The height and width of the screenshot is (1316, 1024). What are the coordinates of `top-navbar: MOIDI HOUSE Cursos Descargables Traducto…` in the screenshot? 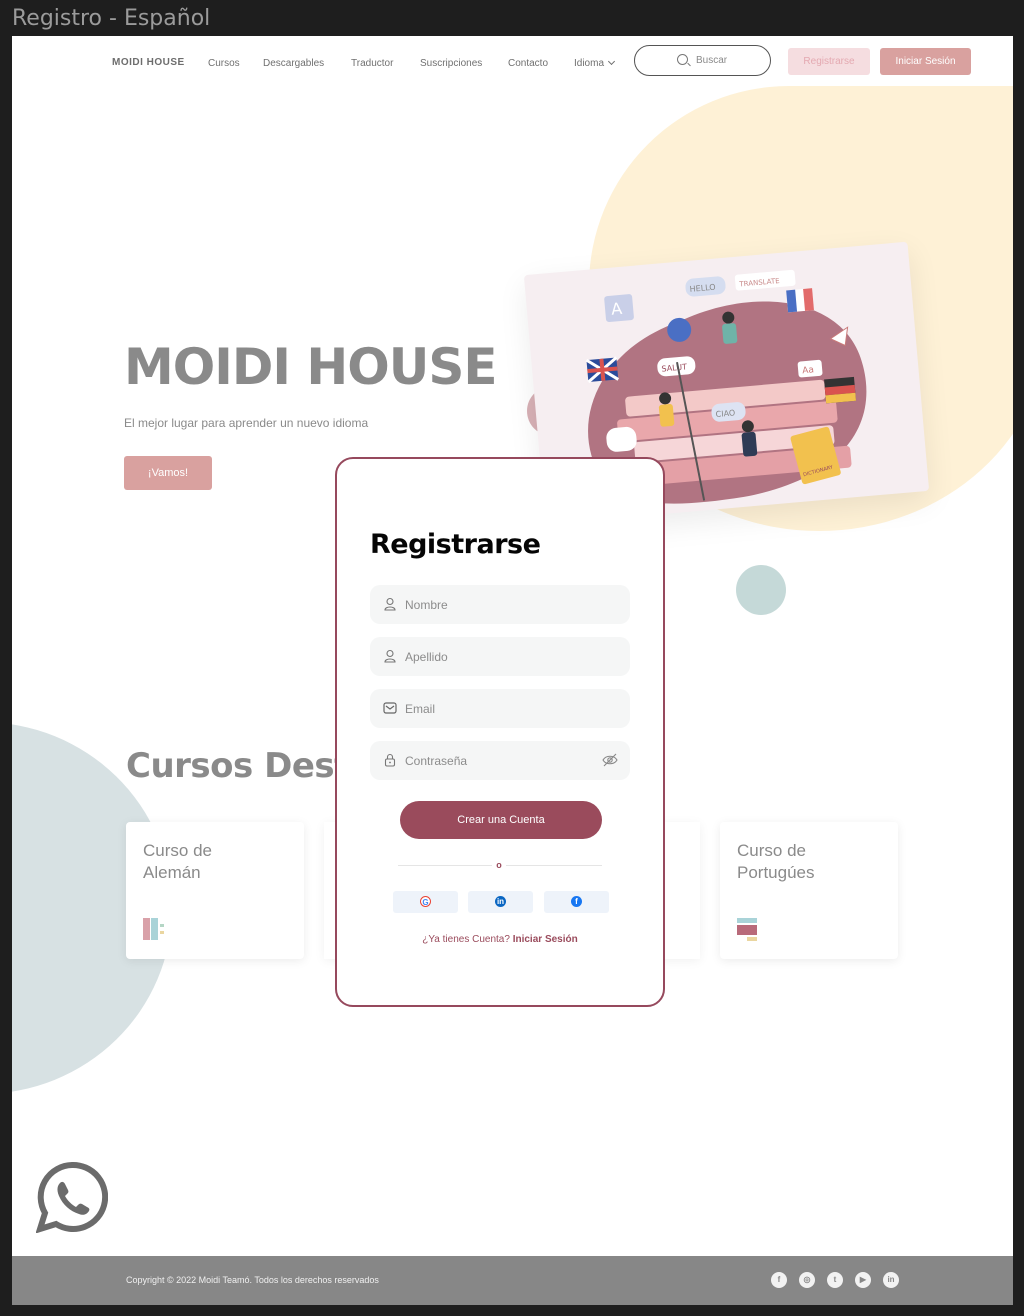 It's located at (512, 62).